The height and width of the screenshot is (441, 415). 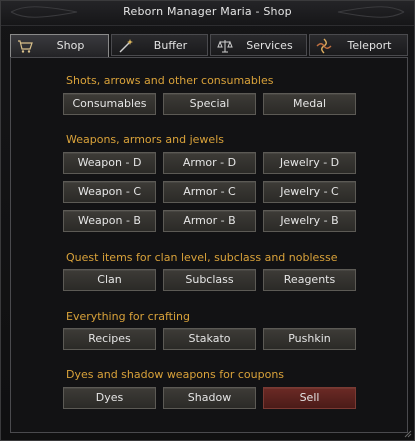 I want to click on armor-b-button: Armor - B, so click(x=209, y=221).